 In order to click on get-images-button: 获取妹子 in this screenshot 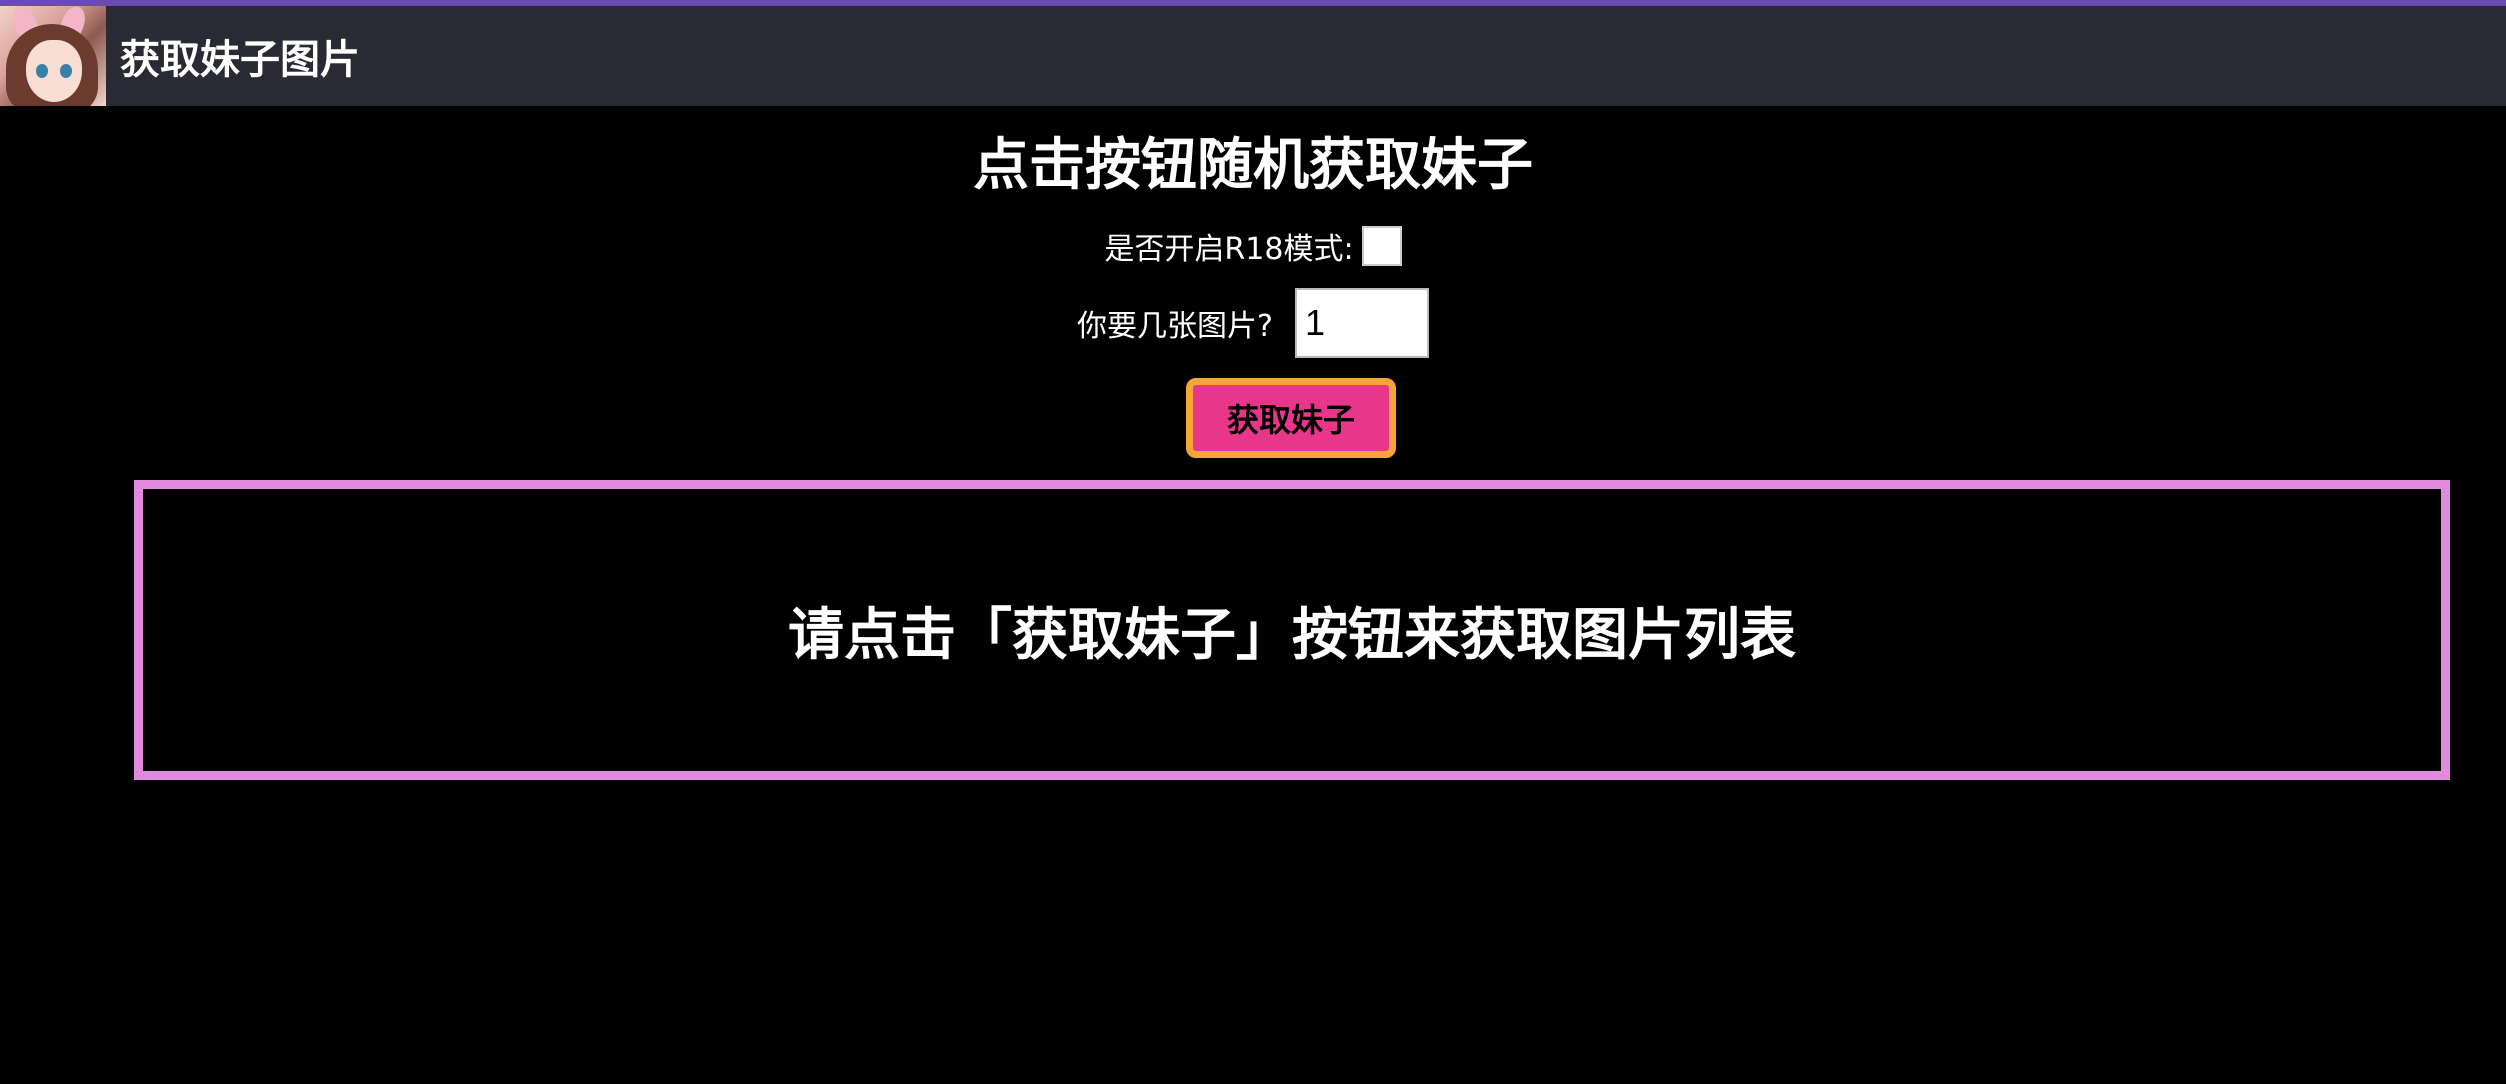, I will do `click(1291, 418)`.